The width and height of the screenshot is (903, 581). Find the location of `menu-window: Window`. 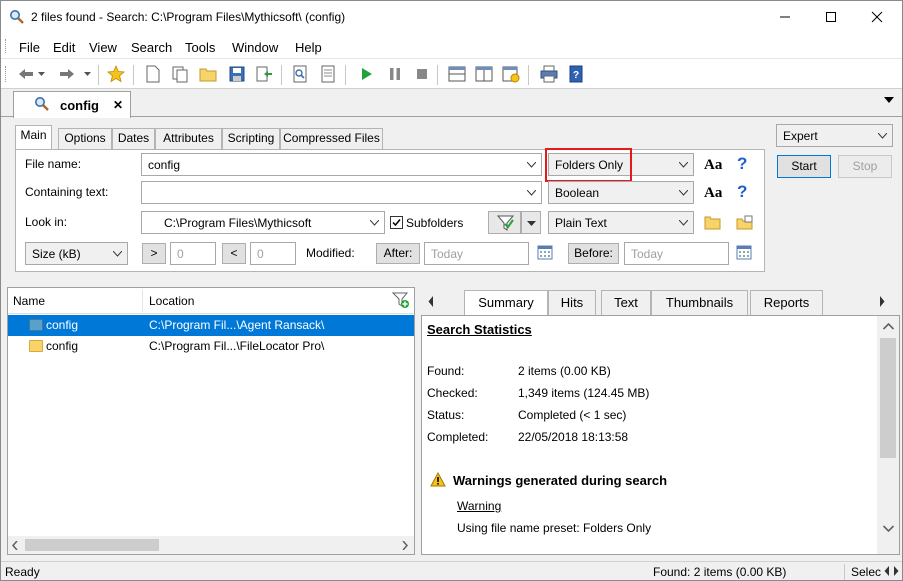

menu-window: Window is located at coordinates (255, 47).